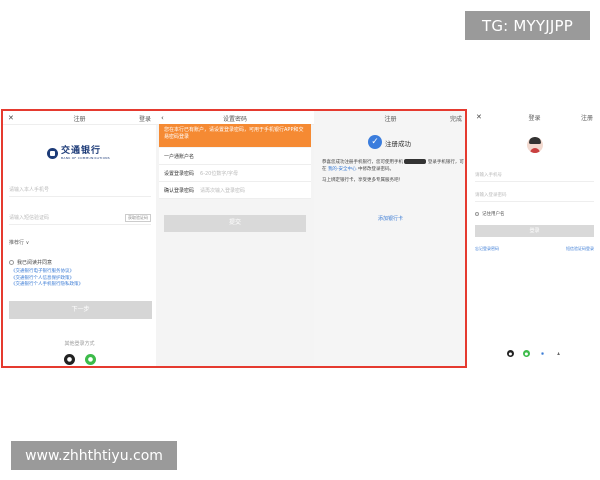 The image size is (600, 480). What do you see at coordinates (80, 310) in the screenshot?
I see `next-button: 下一步` at bounding box center [80, 310].